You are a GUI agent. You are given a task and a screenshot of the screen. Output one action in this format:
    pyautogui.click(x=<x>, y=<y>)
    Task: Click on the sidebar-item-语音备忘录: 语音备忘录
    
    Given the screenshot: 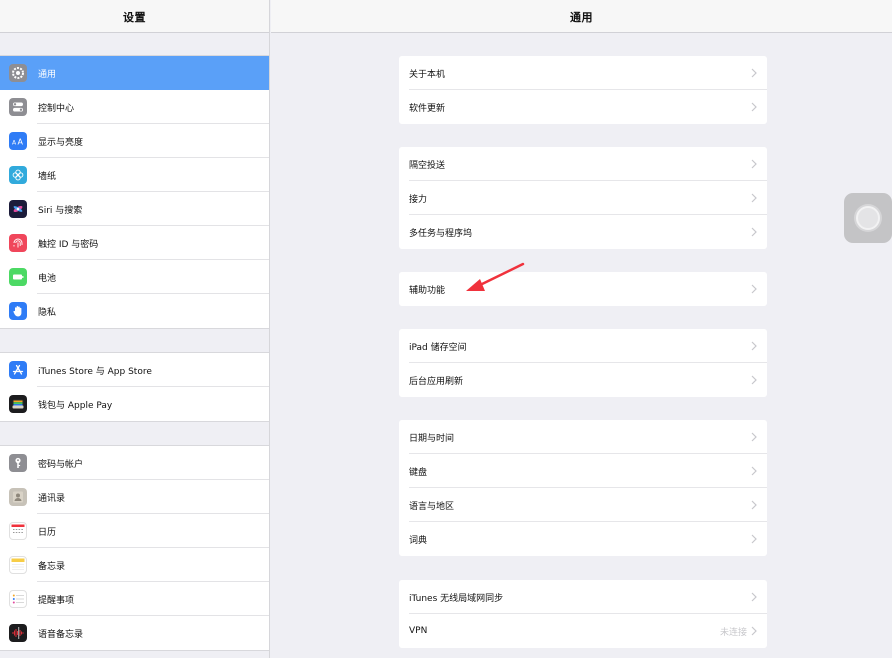 What is the action you would take?
    pyautogui.click(x=134, y=633)
    